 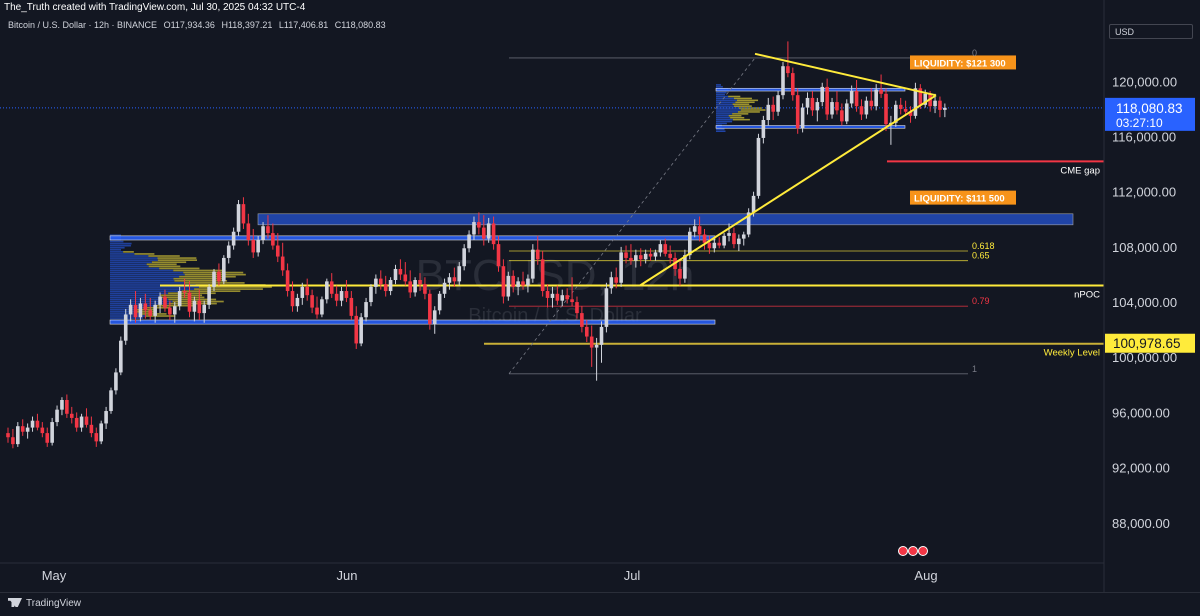 I want to click on price-tick-label: 116,000.00, so click(x=1144, y=137).